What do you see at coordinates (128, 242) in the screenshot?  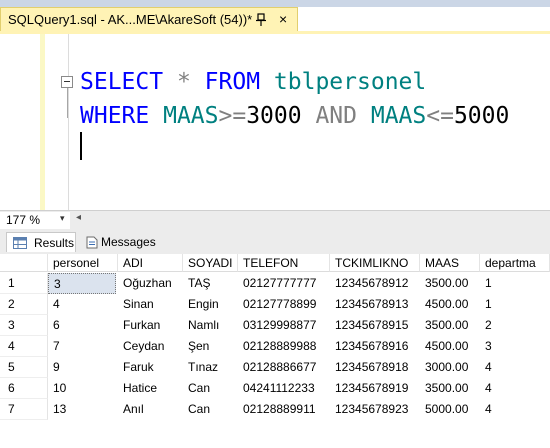 I see `tab-messages-label: Messages` at bounding box center [128, 242].